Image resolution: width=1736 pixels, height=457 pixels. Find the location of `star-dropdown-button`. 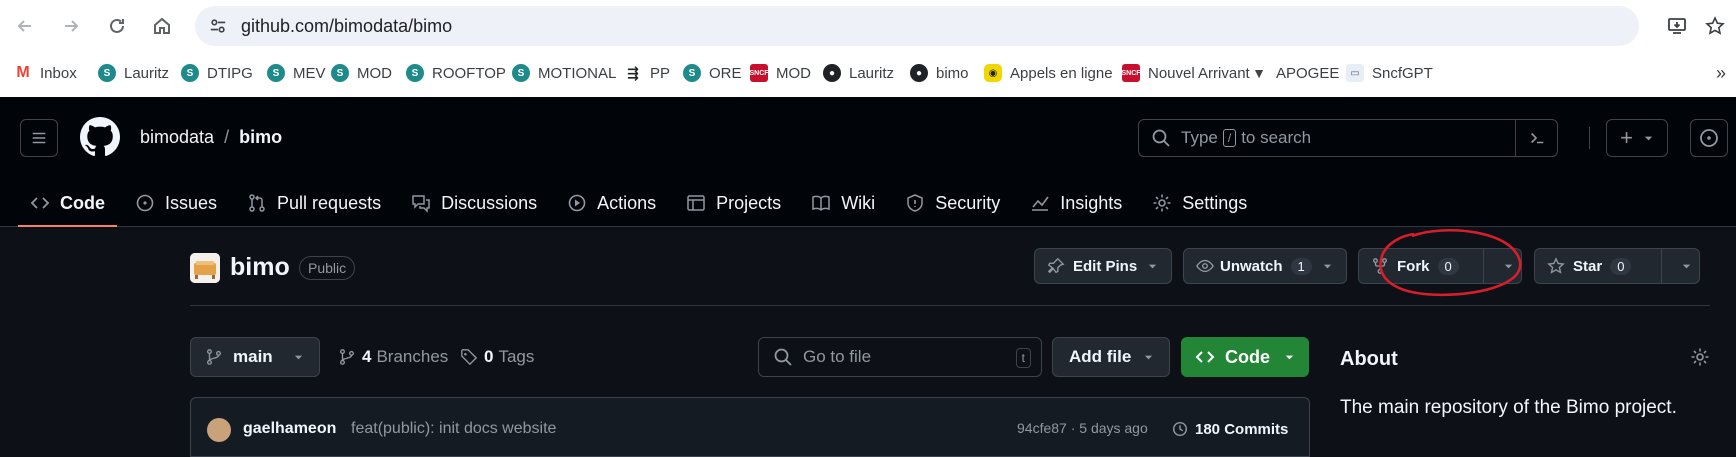

star-dropdown-button is located at coordinates (1686, 266).